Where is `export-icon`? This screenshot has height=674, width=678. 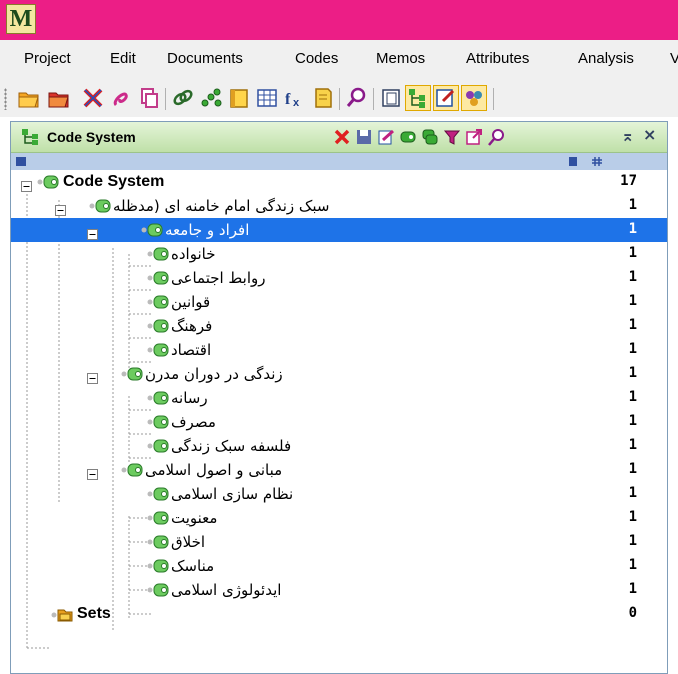 export-icon is located at coordinates (474, 137).